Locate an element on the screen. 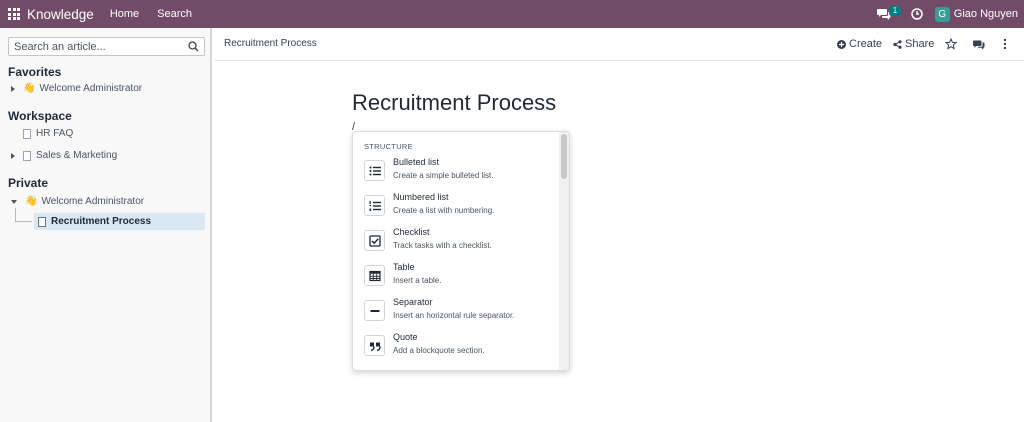 The height and width of the screenshot is (422, 1024). sidebar-item-private-welcome: 👋 Welcome Administrator is located at coordinates (77, 201).